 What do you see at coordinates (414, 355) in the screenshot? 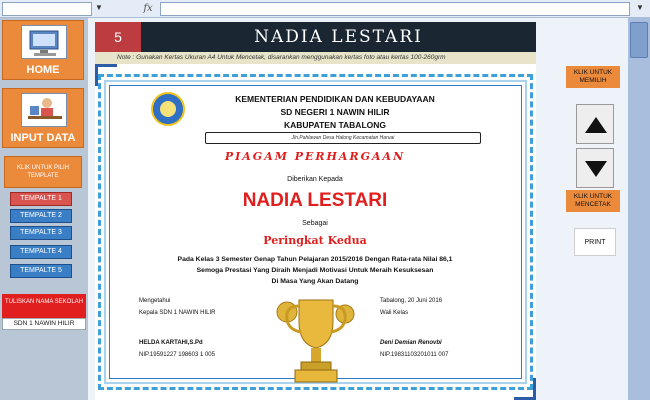
I see `homeroom-teacher-nip: NIP.19831103201011 007` at bounding box center [414, 355].